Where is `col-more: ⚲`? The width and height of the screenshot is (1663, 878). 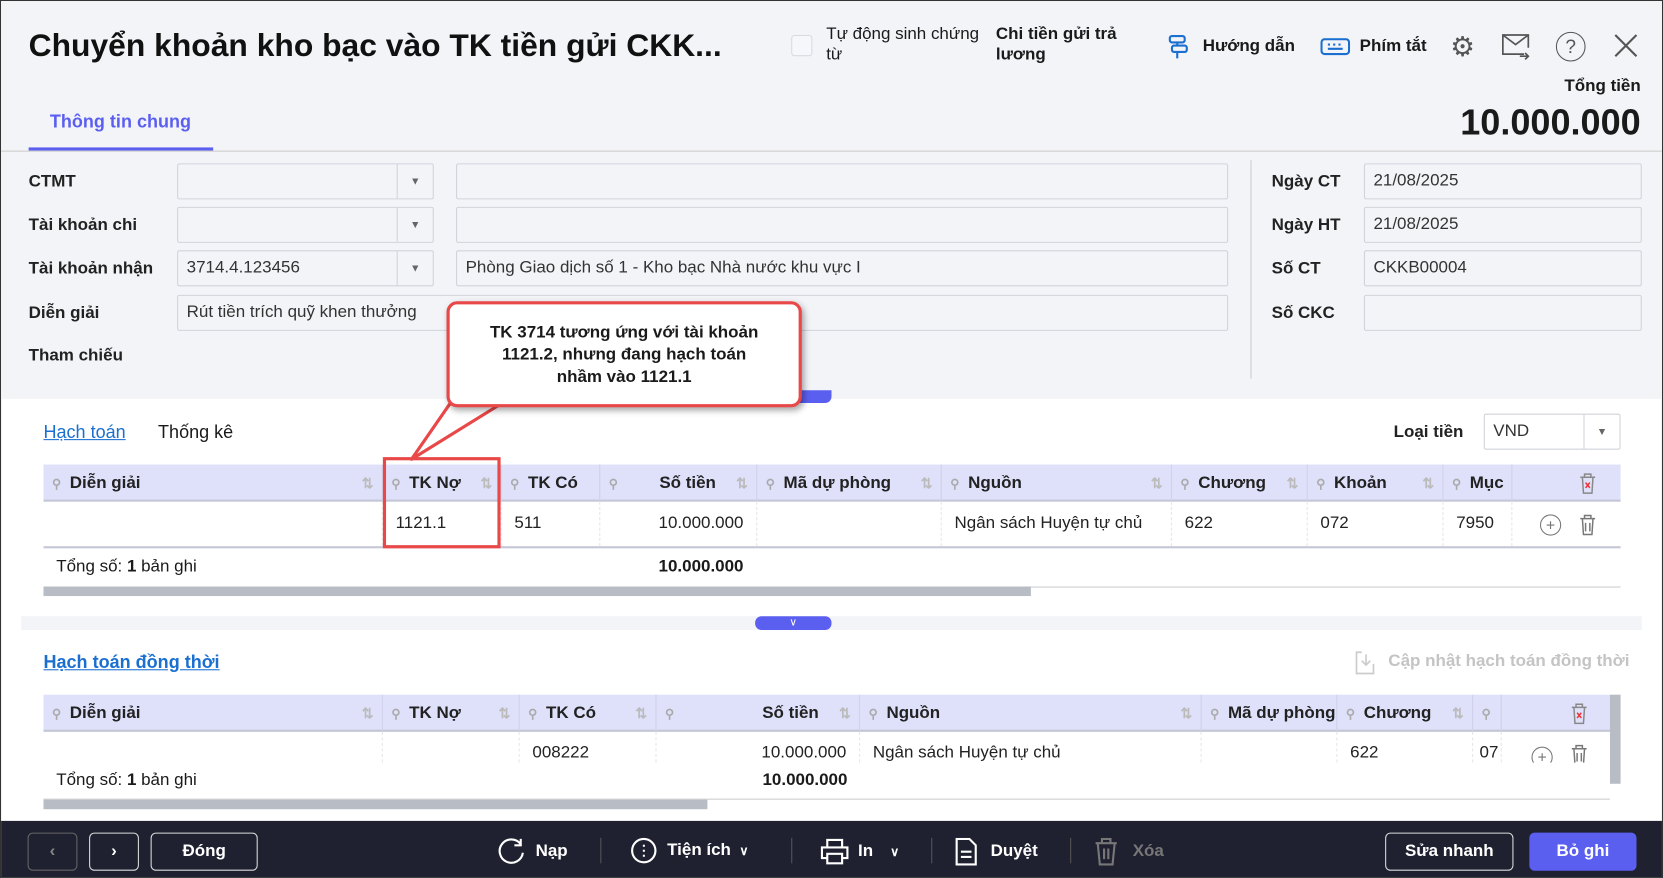 col-more: ⚲ is located at coordinates (1487, 713).